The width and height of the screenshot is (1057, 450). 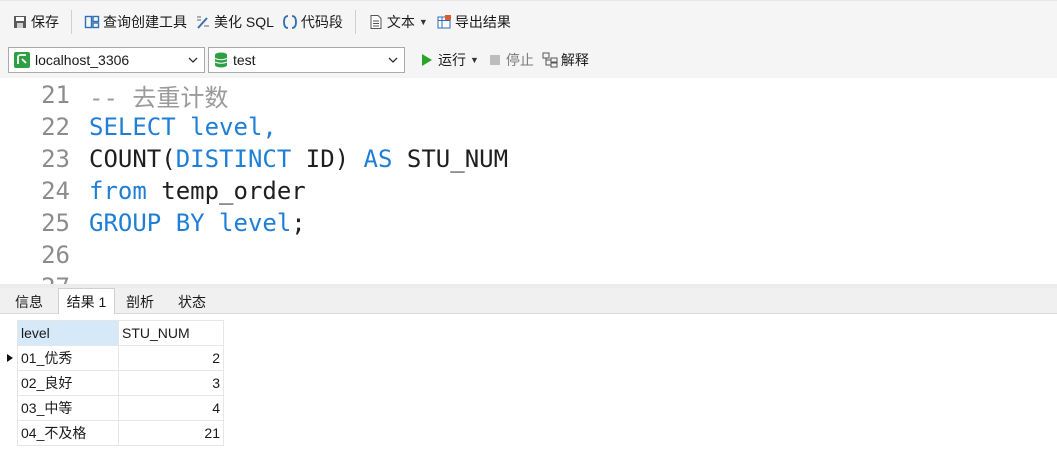 I want to click on sql-token: COUNT(, so click(x=132, y=159).